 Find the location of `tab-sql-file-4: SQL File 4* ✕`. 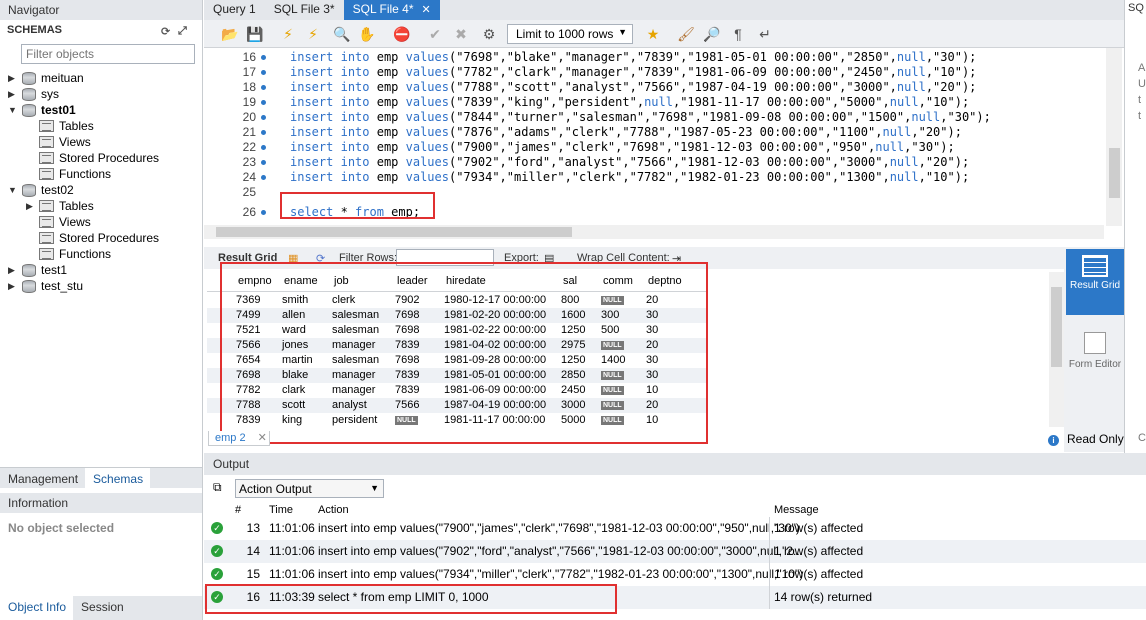

tab-sql-file-4: SQL File 4* ✕ is located at coordinates (391, 10).